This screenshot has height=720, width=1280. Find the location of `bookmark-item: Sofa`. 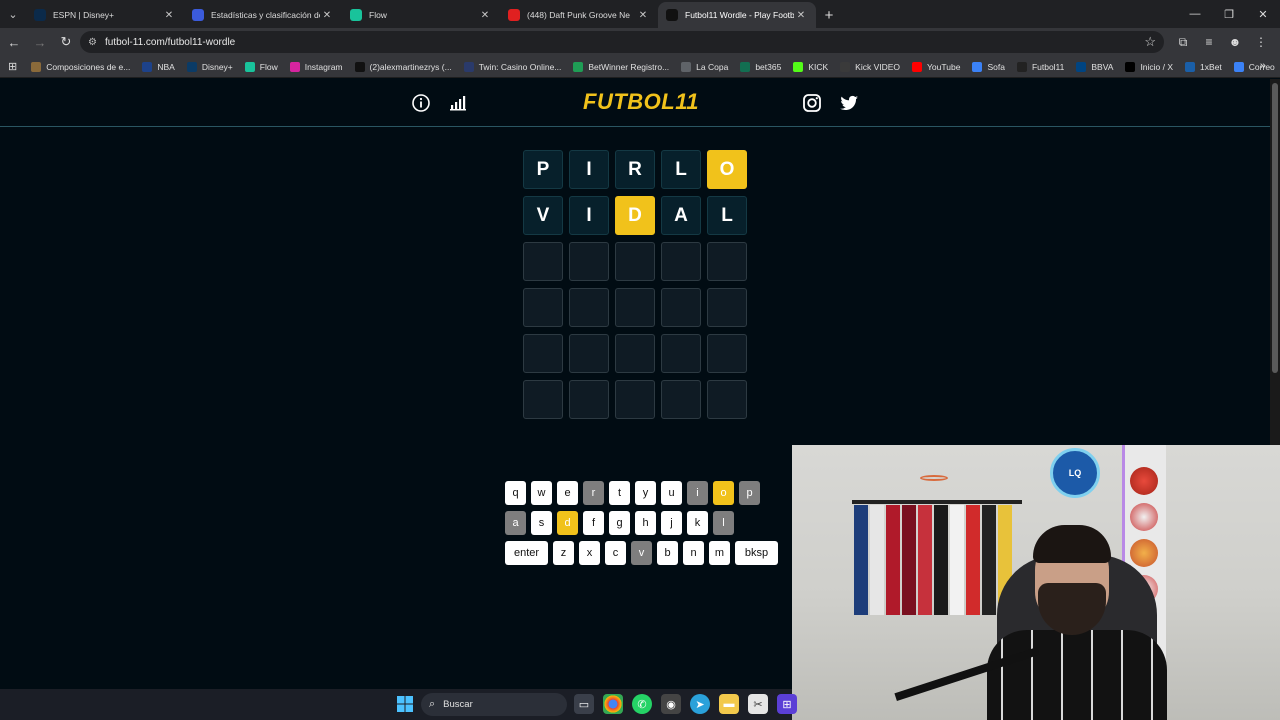

bookmark-item: Sofa is located at coordinates (988, 66).